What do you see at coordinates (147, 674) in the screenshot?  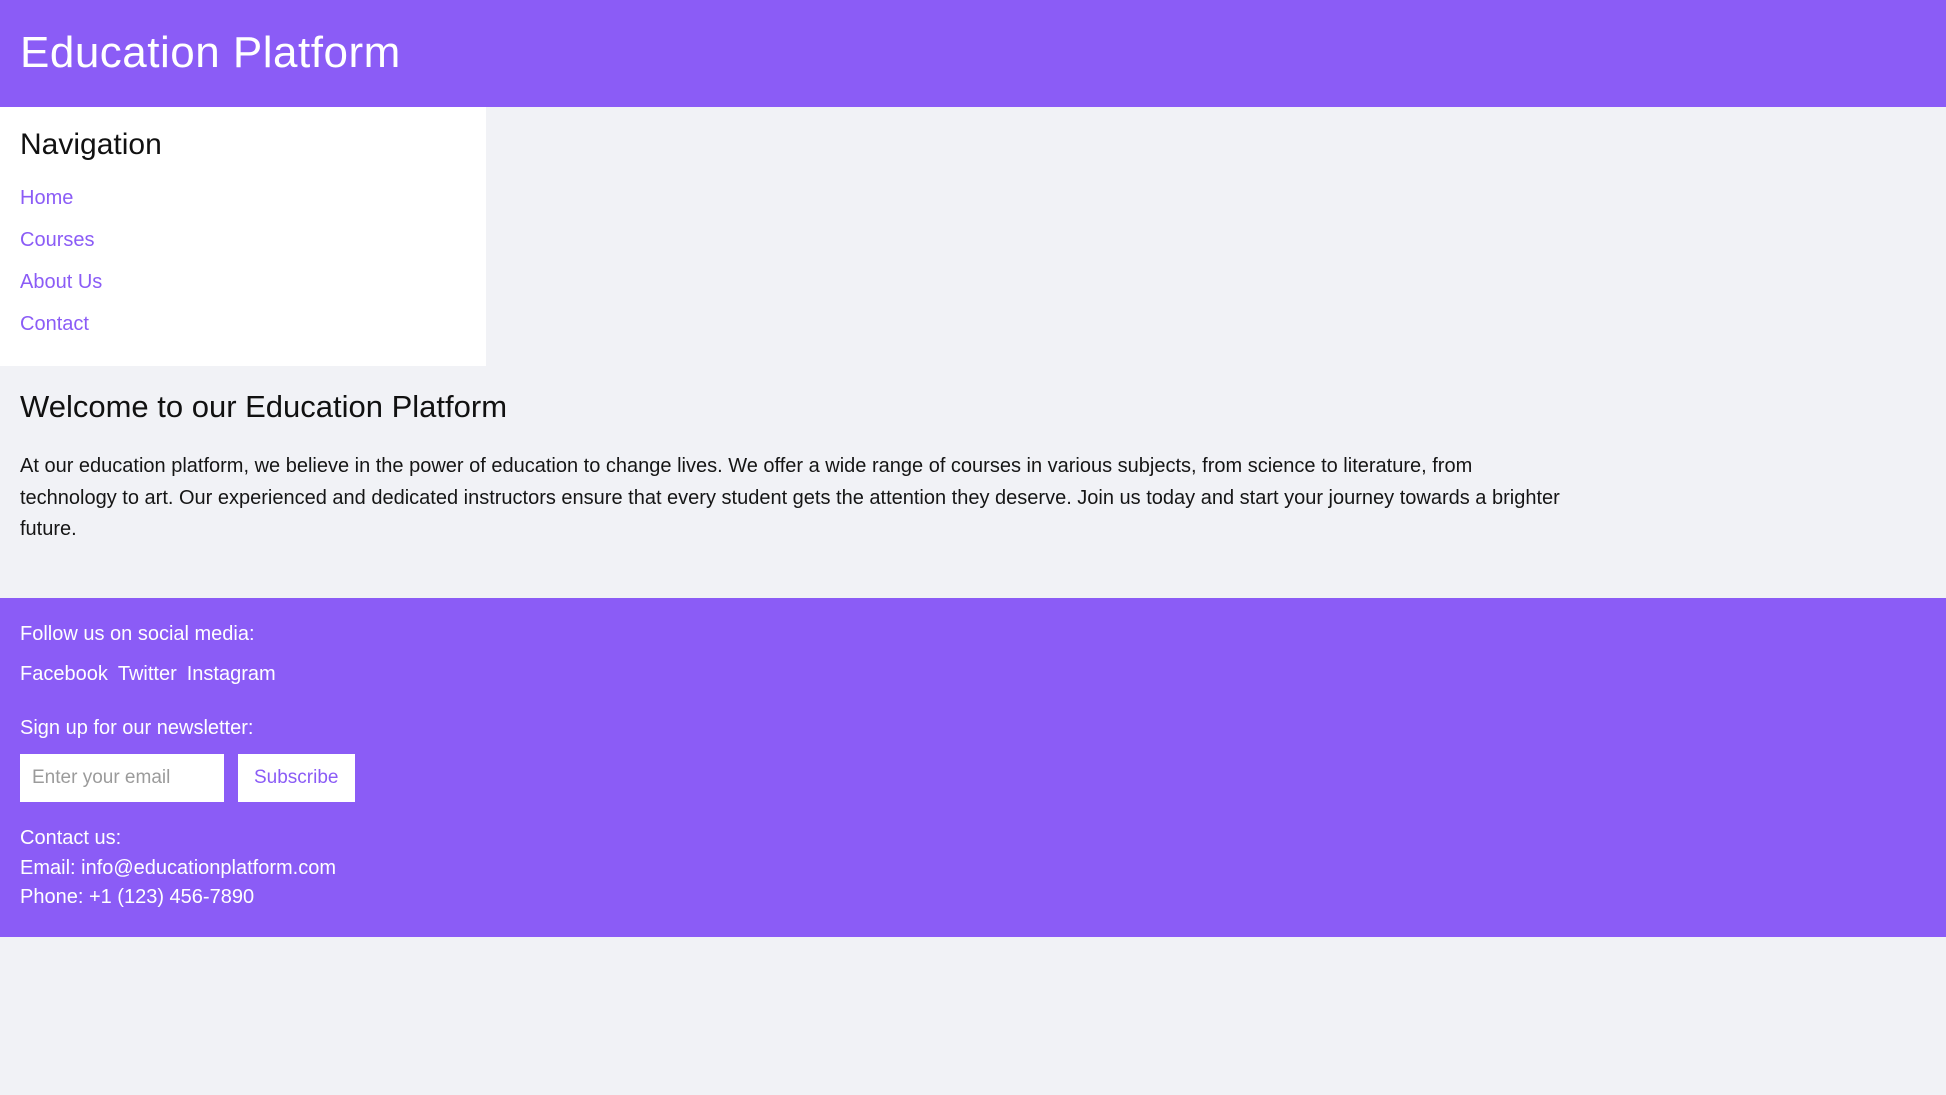 I see `social-link-twitter: Twitter` at bounding box center [147, 674].